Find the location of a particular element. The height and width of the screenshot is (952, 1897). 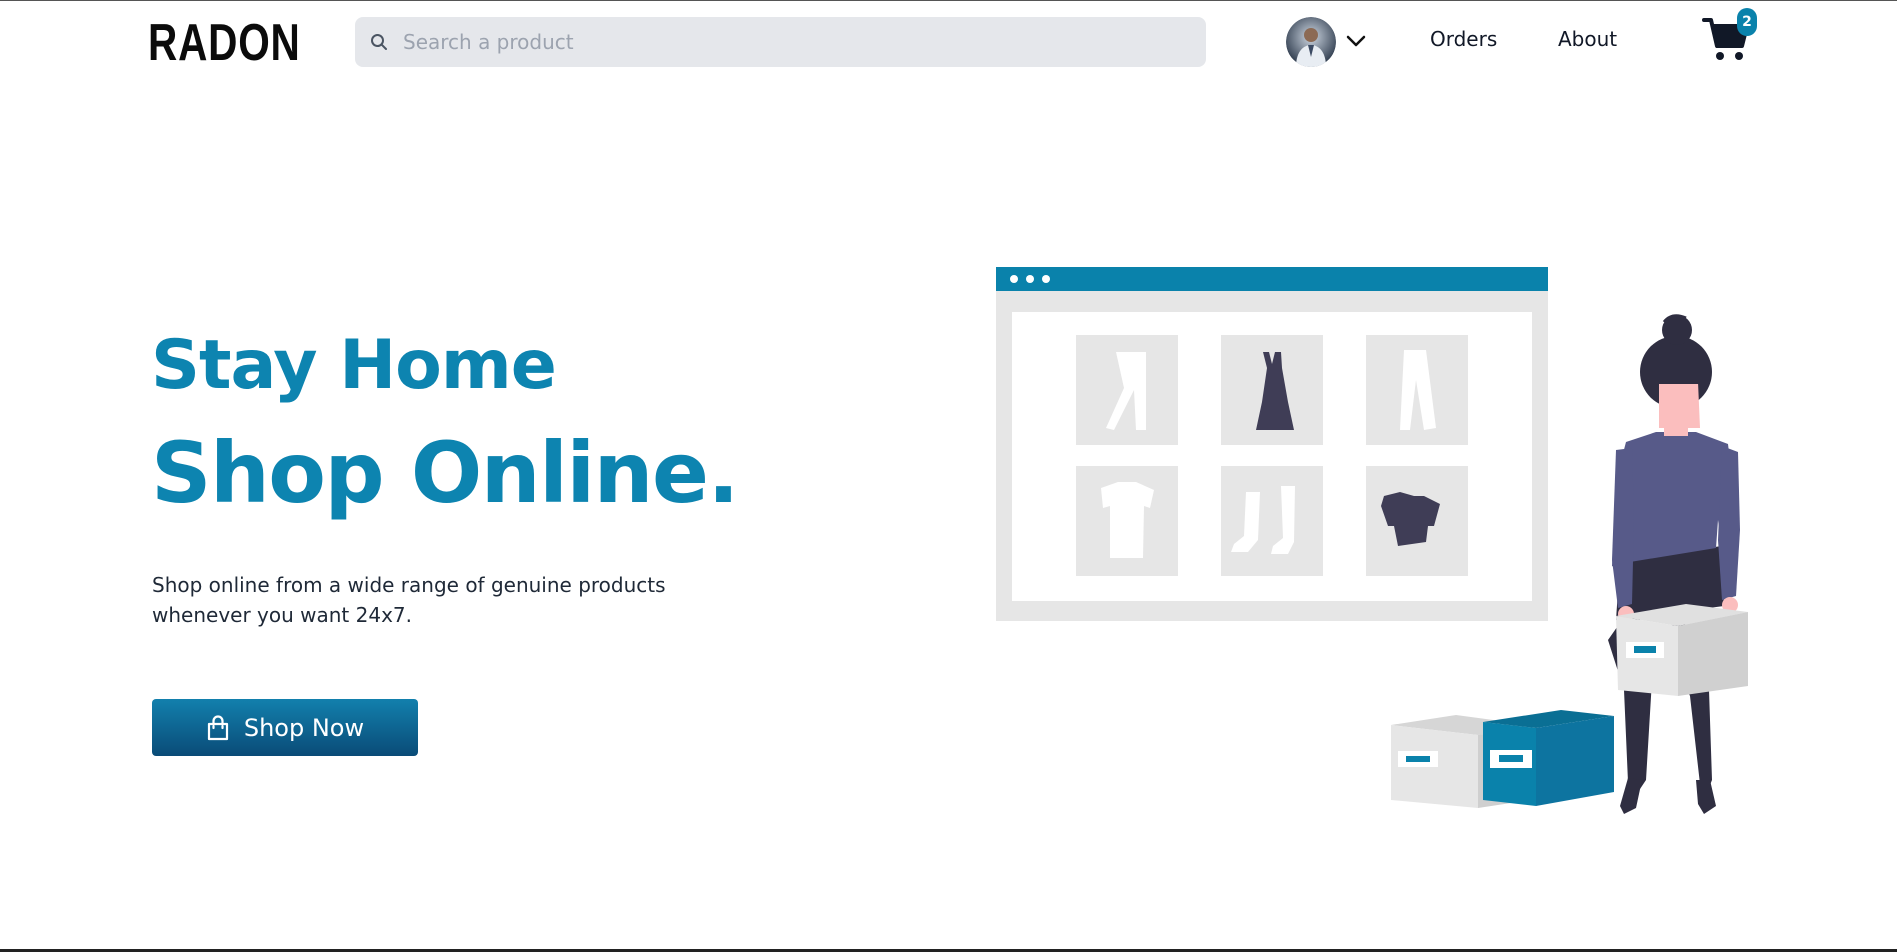

shop-now-button: Shop Now is located at coordinates (285, 727).